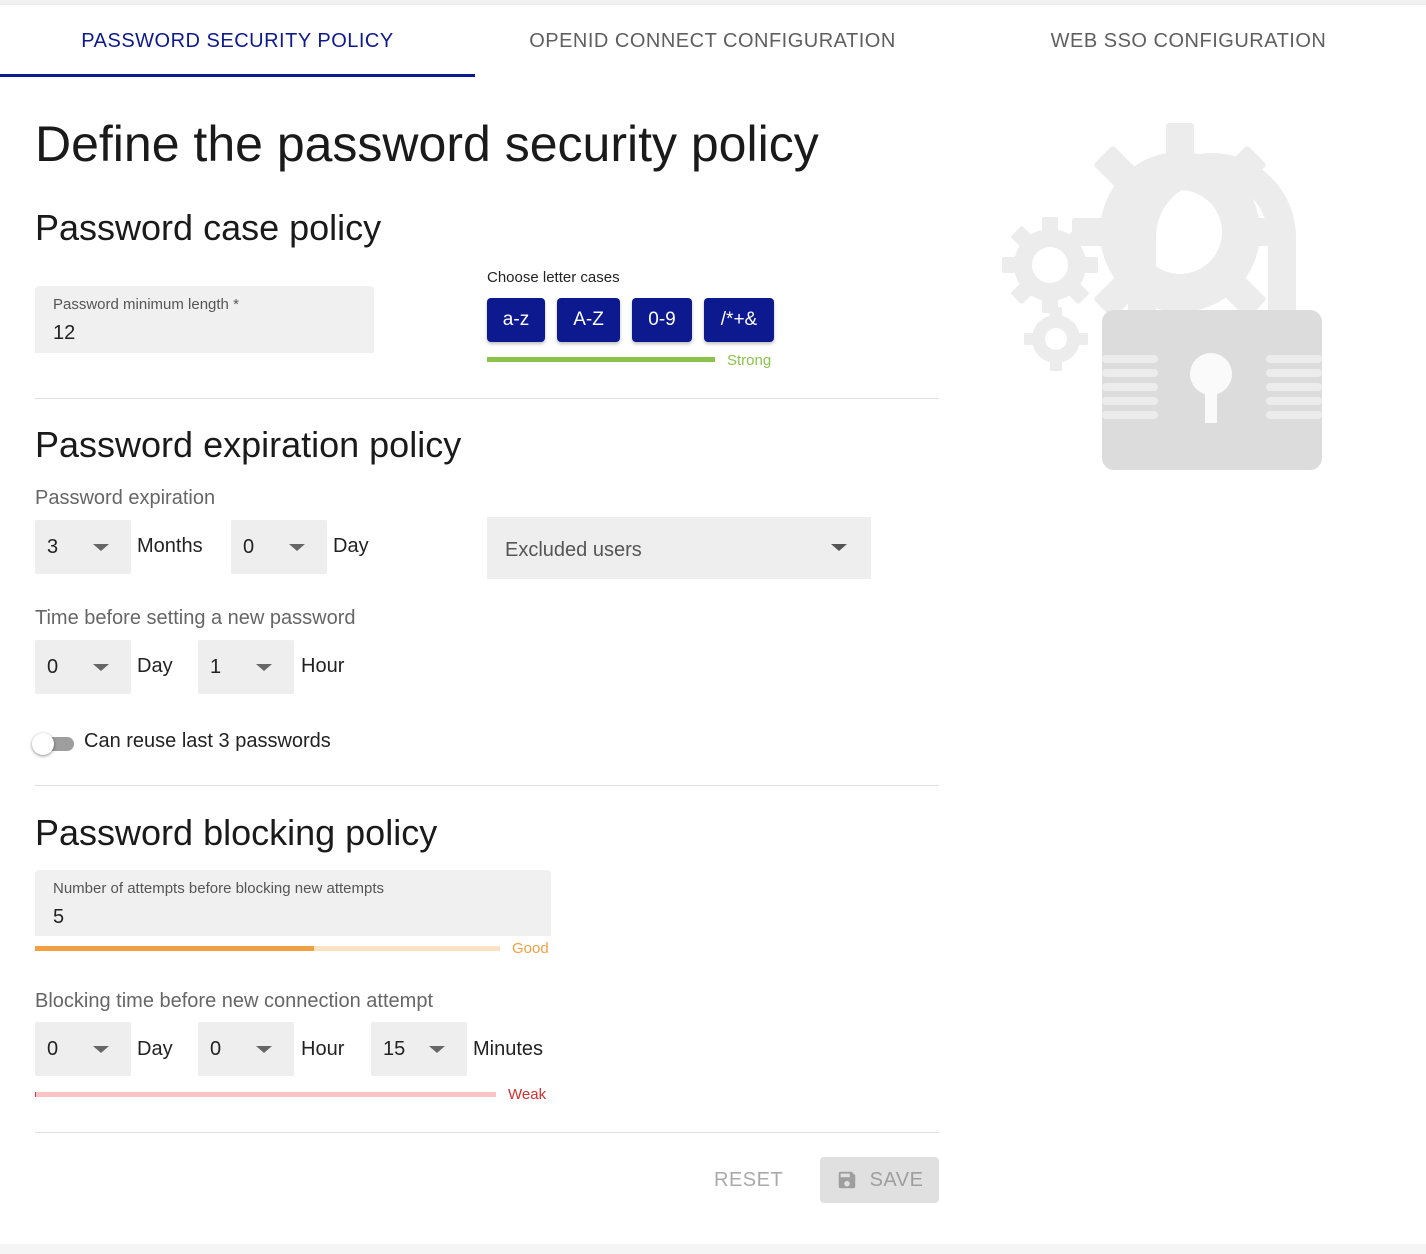 This screenshot has width=1426, height=1254. Describe the element at coordinates (216, 667) in the screenshot. I see `select-value: 1` at that location.